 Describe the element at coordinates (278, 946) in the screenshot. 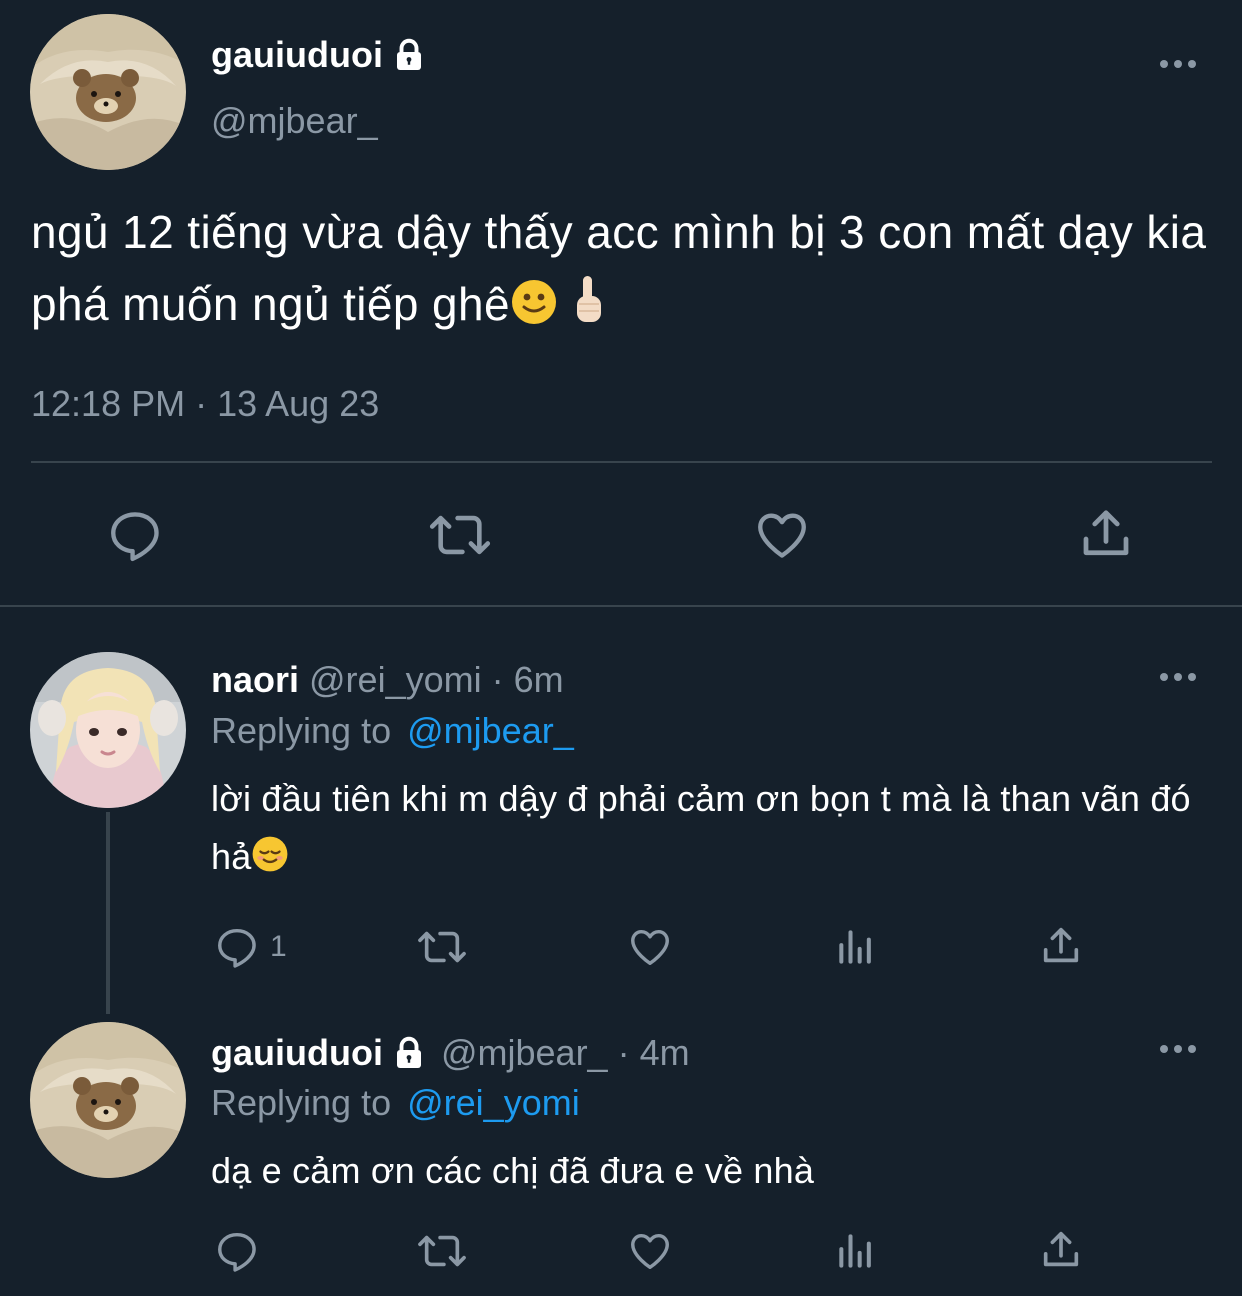

I see `reply-count: 1` at that location.